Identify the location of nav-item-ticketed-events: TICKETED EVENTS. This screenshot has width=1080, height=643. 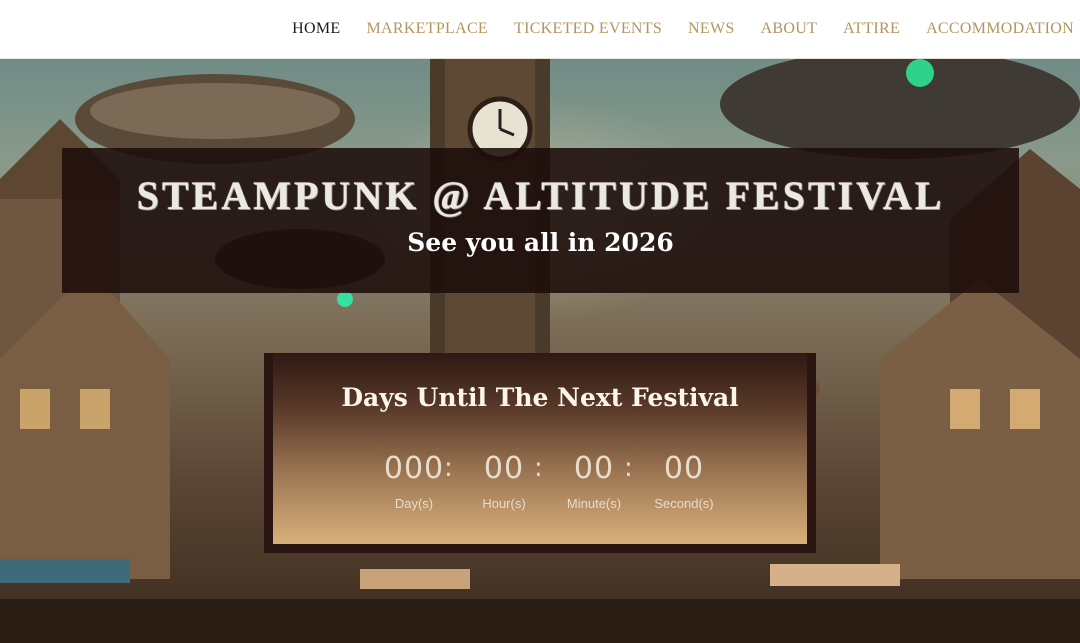
(588, 28).